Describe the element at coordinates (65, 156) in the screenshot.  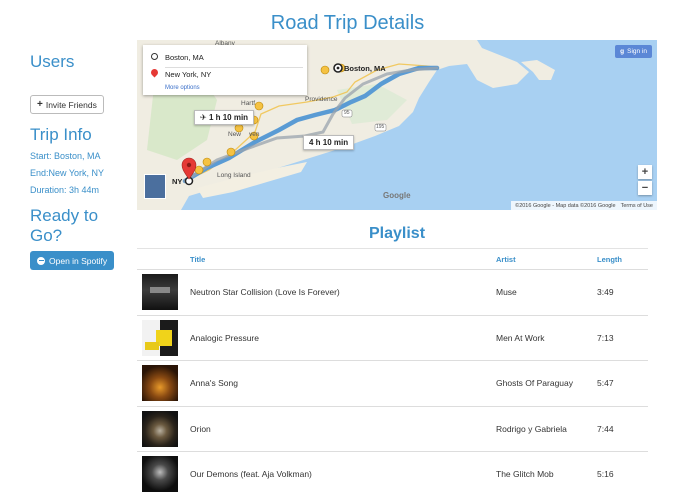
I see `trip-start: Start: Boston, MA` at that location.